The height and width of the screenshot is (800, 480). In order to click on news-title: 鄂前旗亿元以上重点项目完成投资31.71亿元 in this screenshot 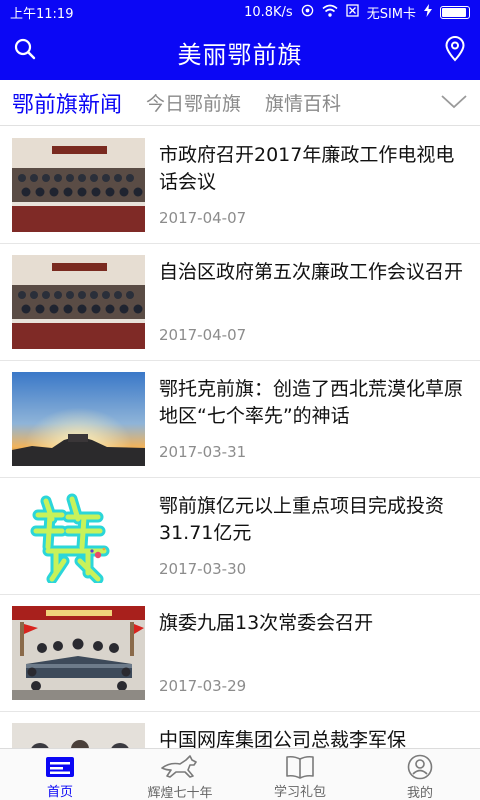, I will do `click(302, 519)`.